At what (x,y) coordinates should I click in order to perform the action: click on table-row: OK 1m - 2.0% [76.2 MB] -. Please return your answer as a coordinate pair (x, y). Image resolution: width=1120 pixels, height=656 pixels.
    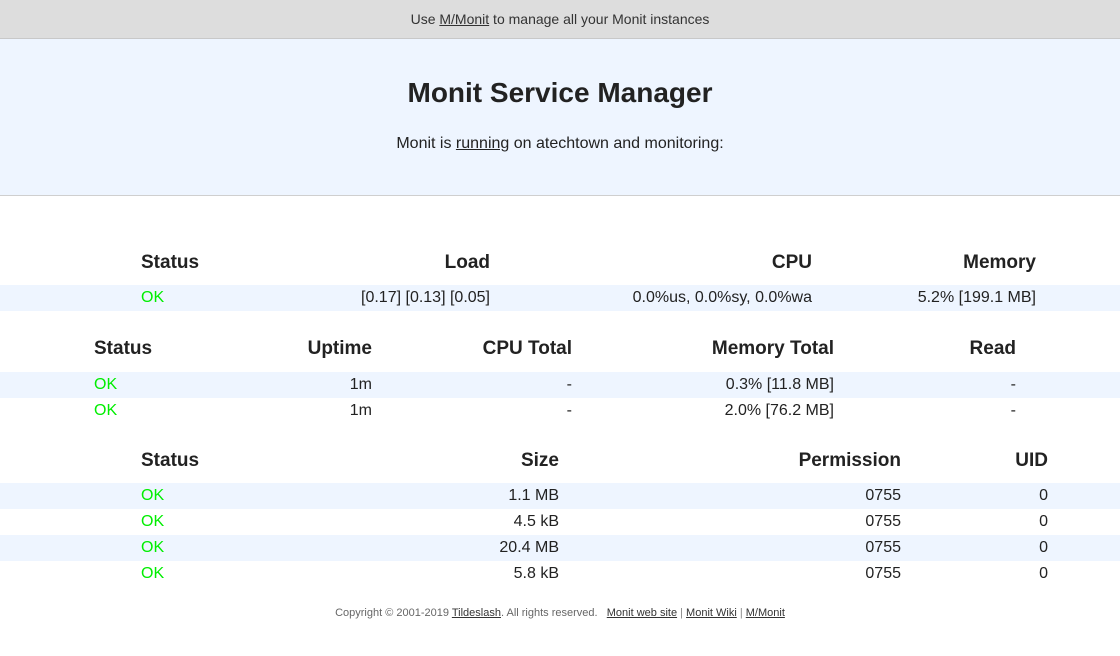
    Looking at the image, I should click on (560, 411).